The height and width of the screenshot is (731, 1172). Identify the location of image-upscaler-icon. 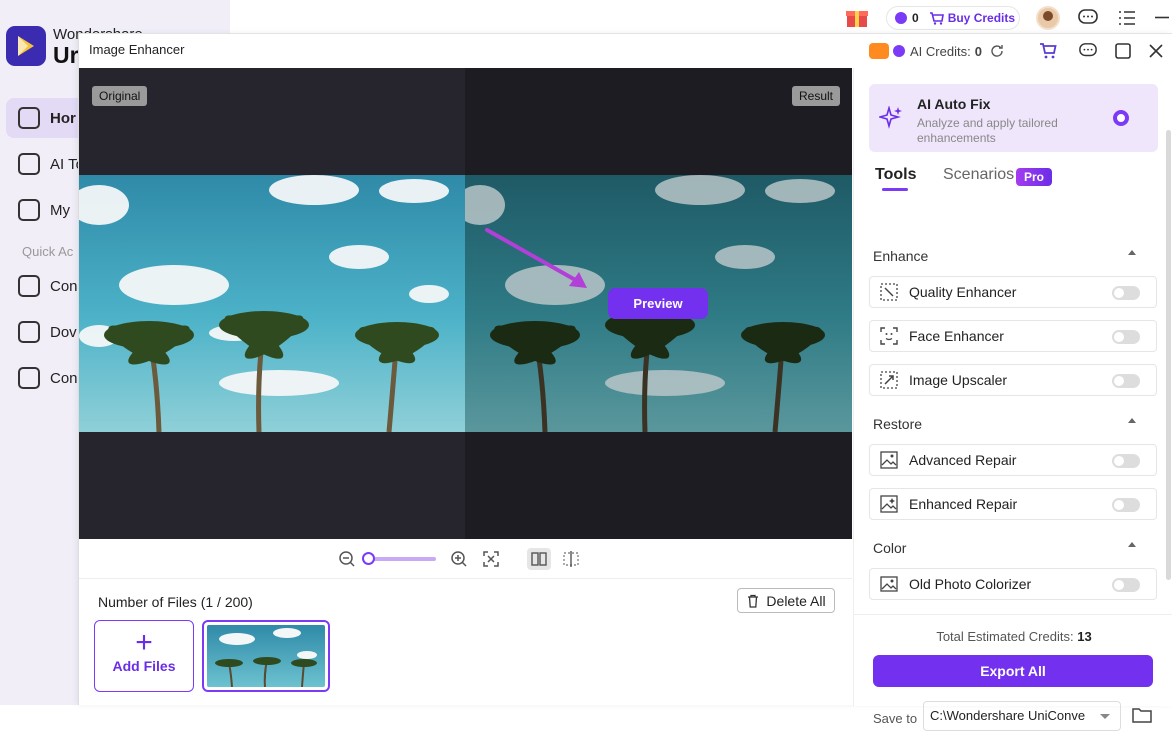
(889, 380).